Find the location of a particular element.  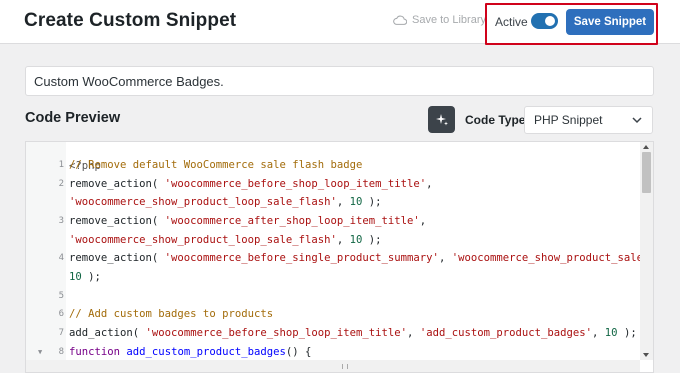

page-title: Create Custom Snippet is located at coordinates (130, 20).